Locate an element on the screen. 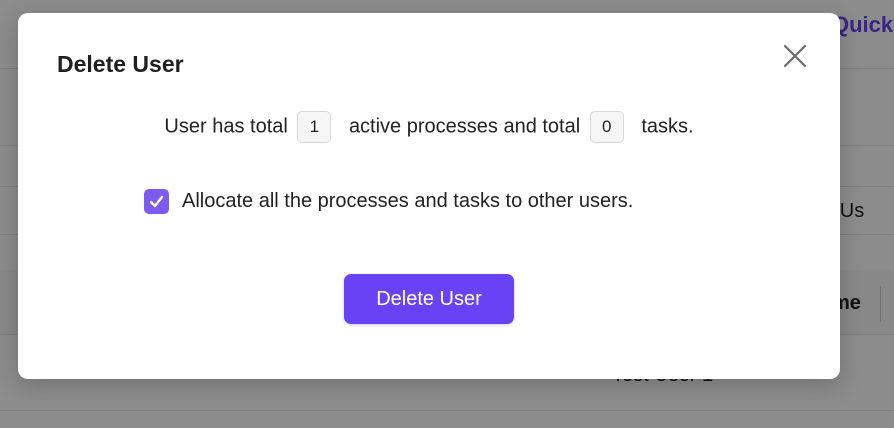  close-icon is located at coordinates (795, 56).